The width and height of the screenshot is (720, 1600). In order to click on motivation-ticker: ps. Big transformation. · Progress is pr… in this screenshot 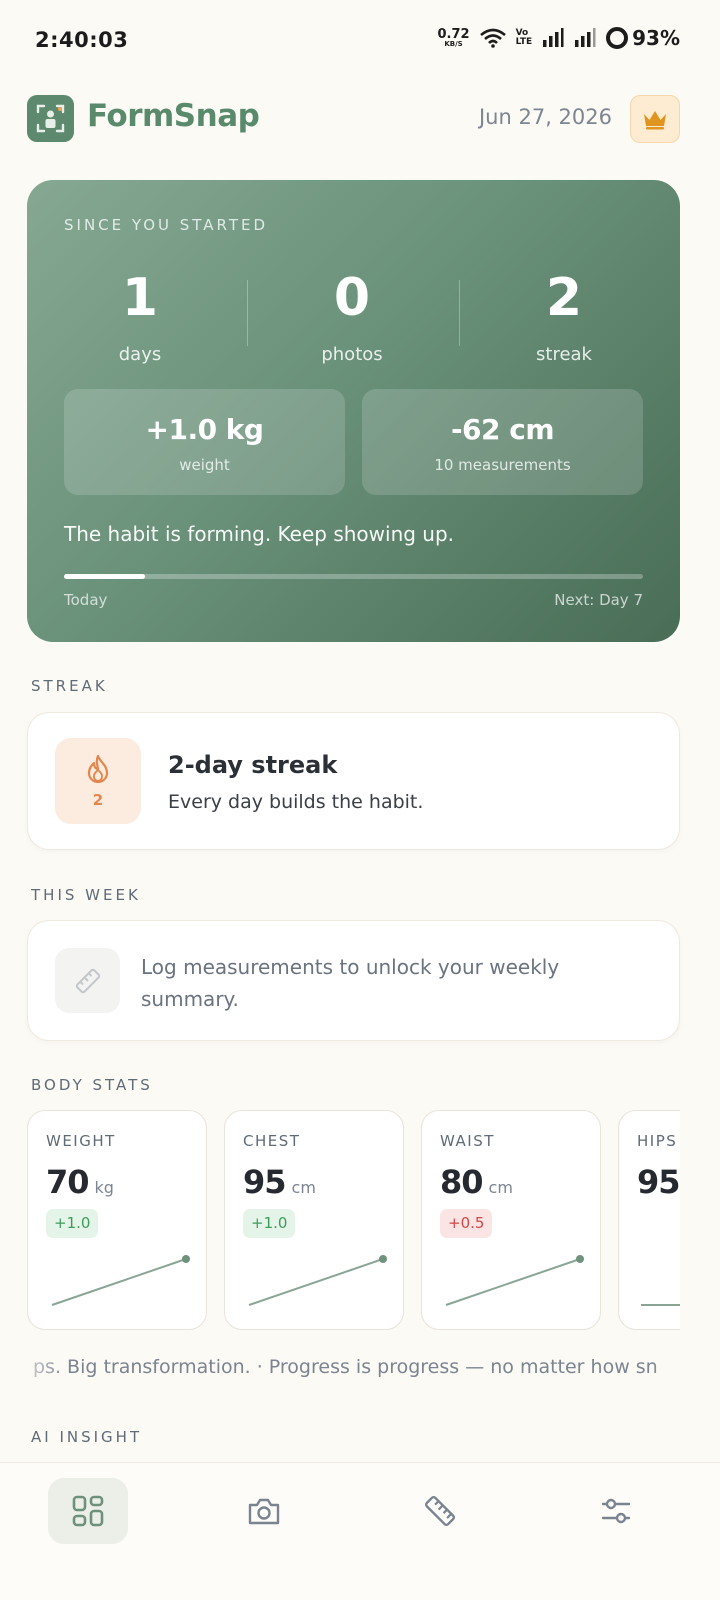, I will do `click(360, 1371)`.